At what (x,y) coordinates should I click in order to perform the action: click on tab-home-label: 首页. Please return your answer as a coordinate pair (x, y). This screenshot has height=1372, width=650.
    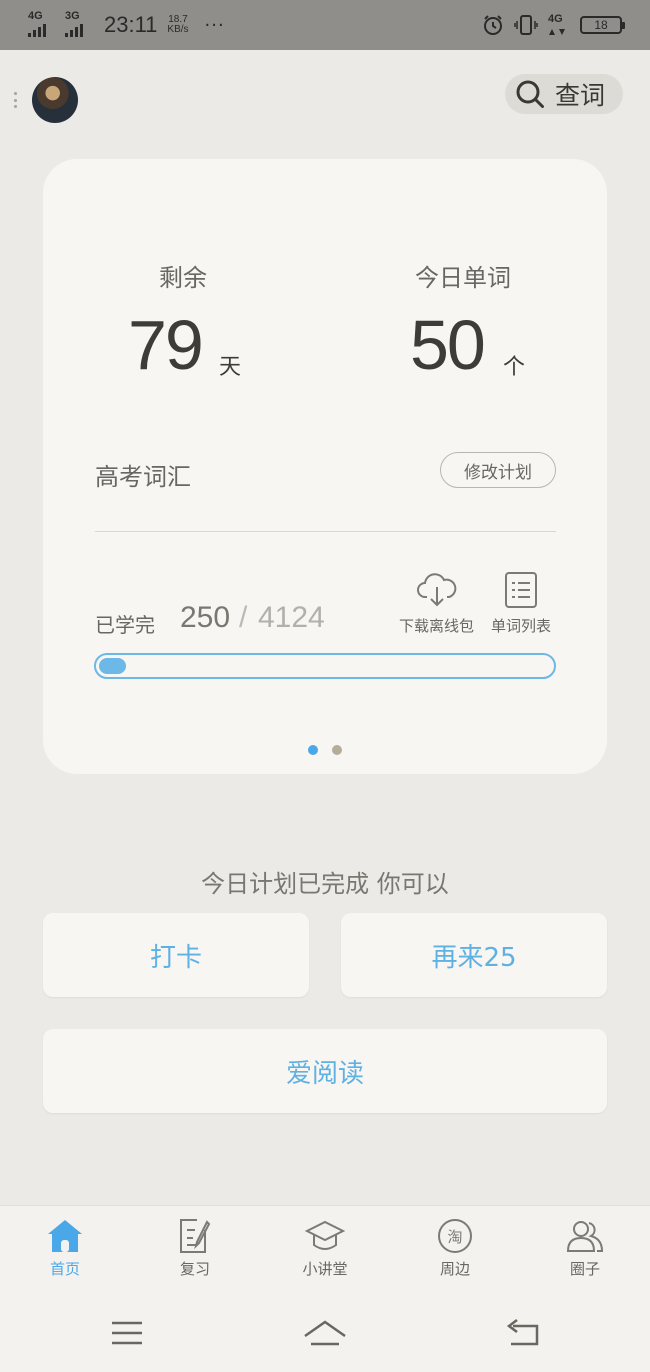
    Looking at the image, I should click on (64, 1269).